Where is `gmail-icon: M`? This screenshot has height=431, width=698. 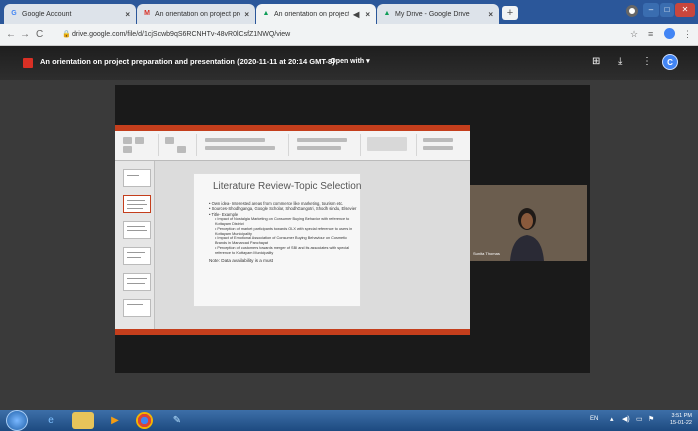
gmail-icon: M is located at coordinates (147, 13).